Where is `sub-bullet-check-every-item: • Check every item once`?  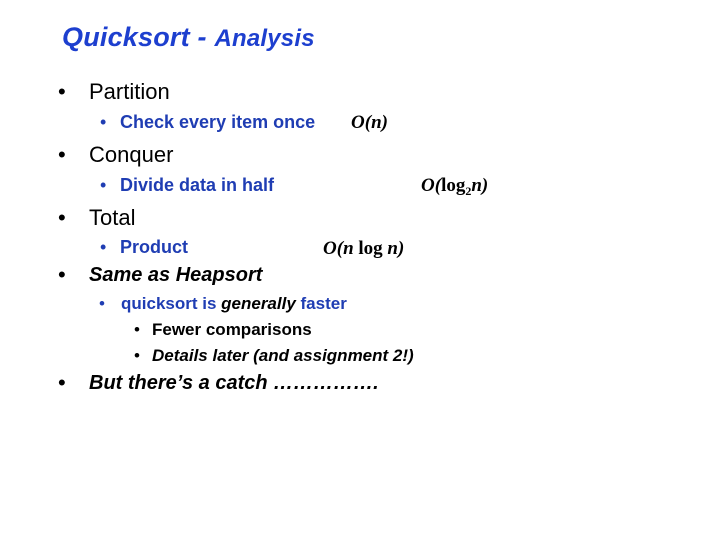 sub-bullet-check-every-item: • Check every item once is located at coordinates (208, 122).